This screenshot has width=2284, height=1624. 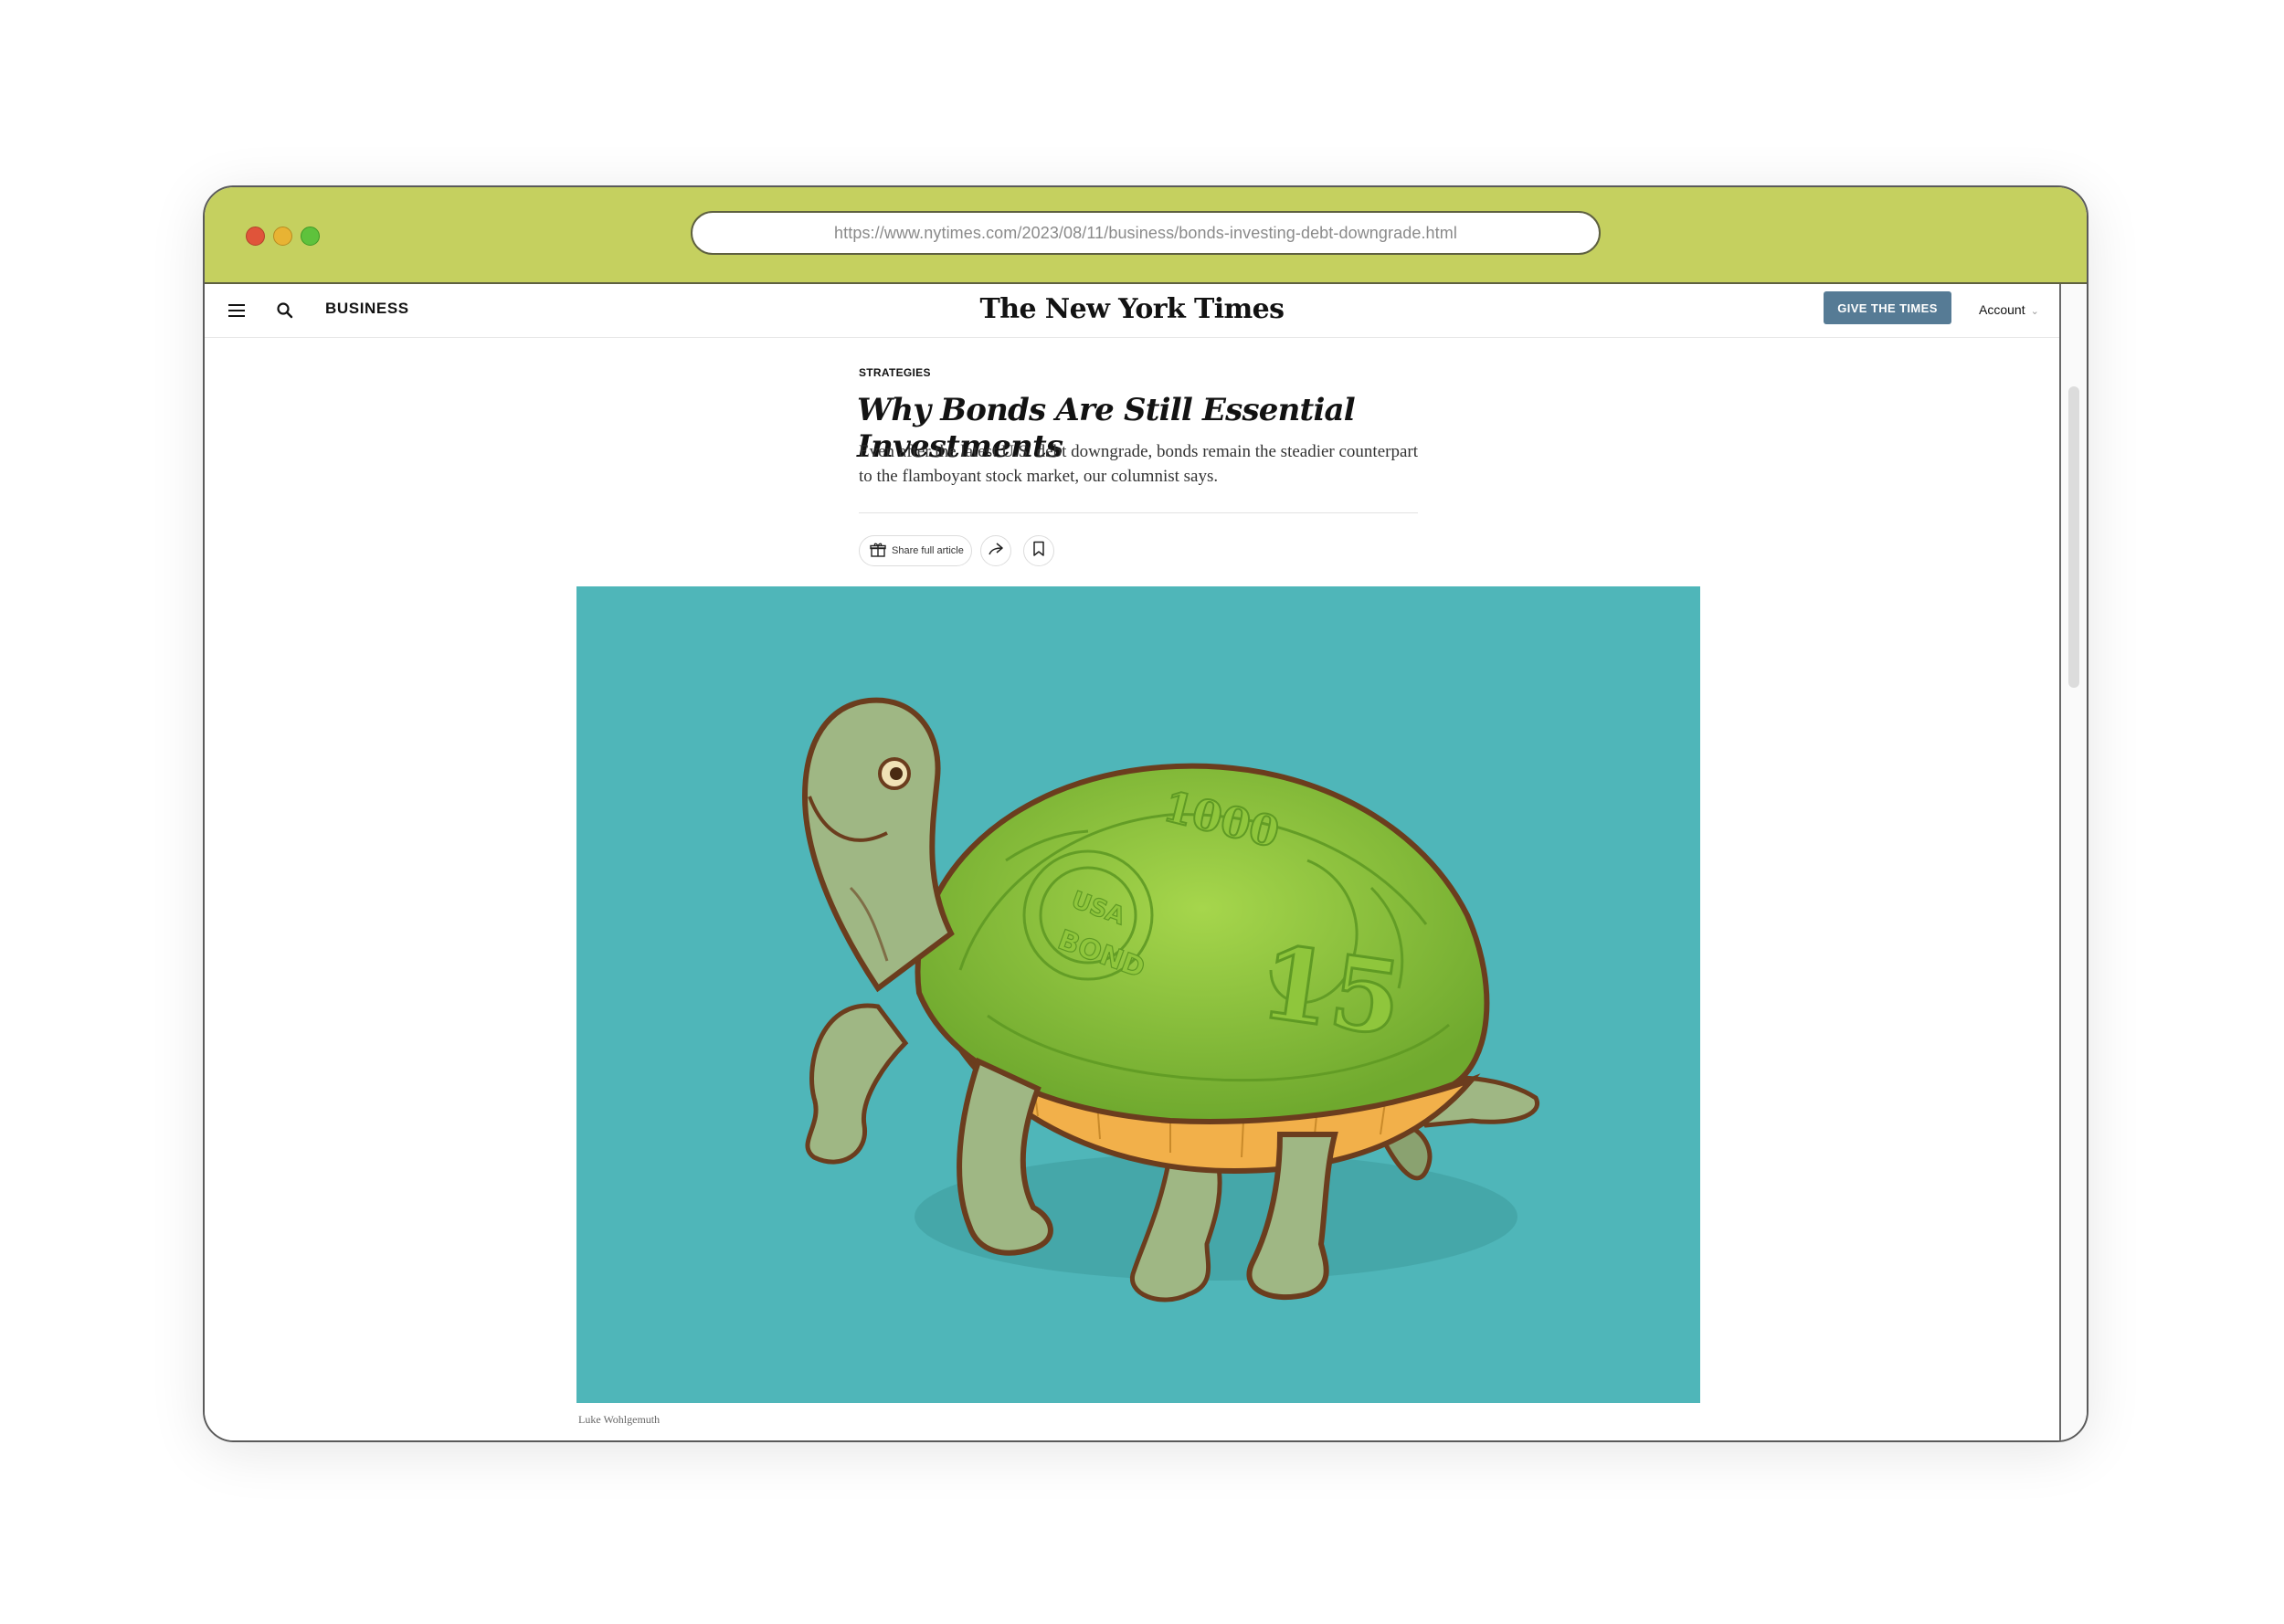 I want to click on scrollbar-thumb, so click(x=2073, y=537).